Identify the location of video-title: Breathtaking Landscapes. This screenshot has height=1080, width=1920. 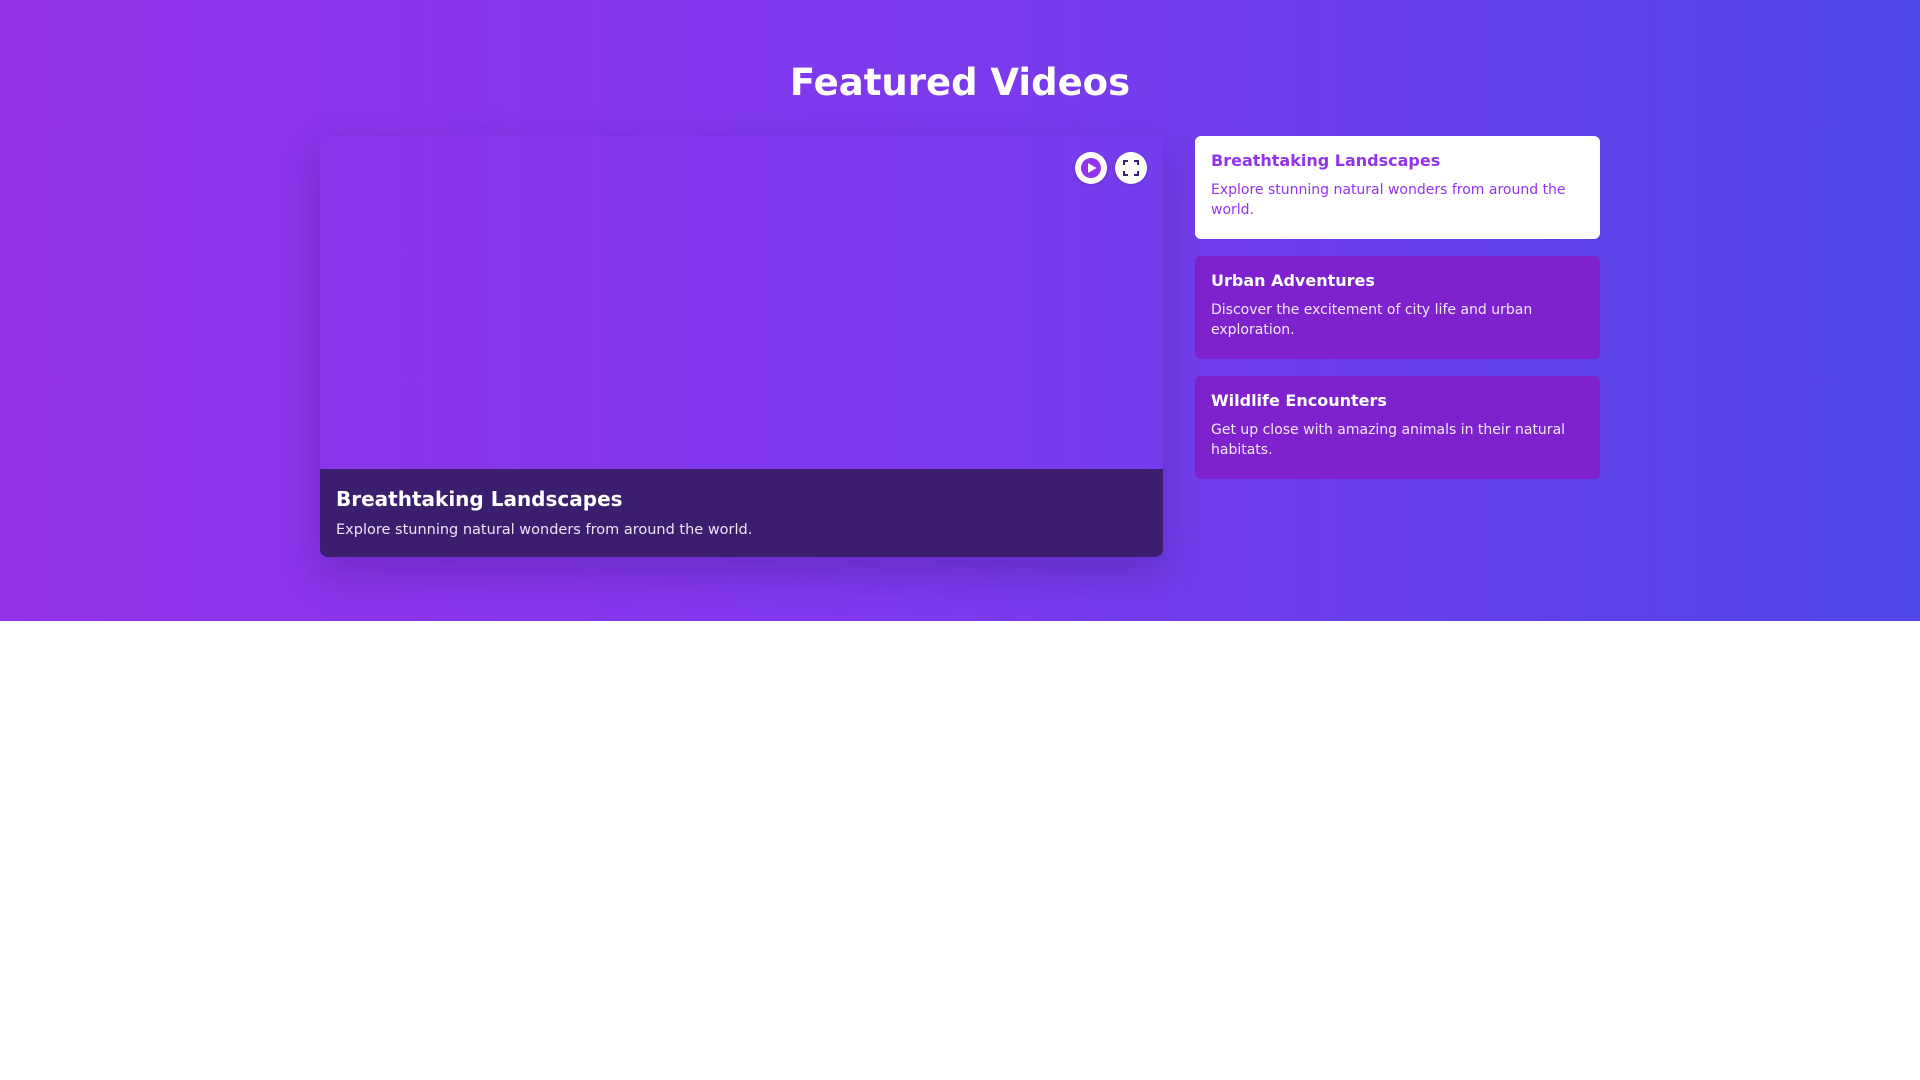
(479, 499).